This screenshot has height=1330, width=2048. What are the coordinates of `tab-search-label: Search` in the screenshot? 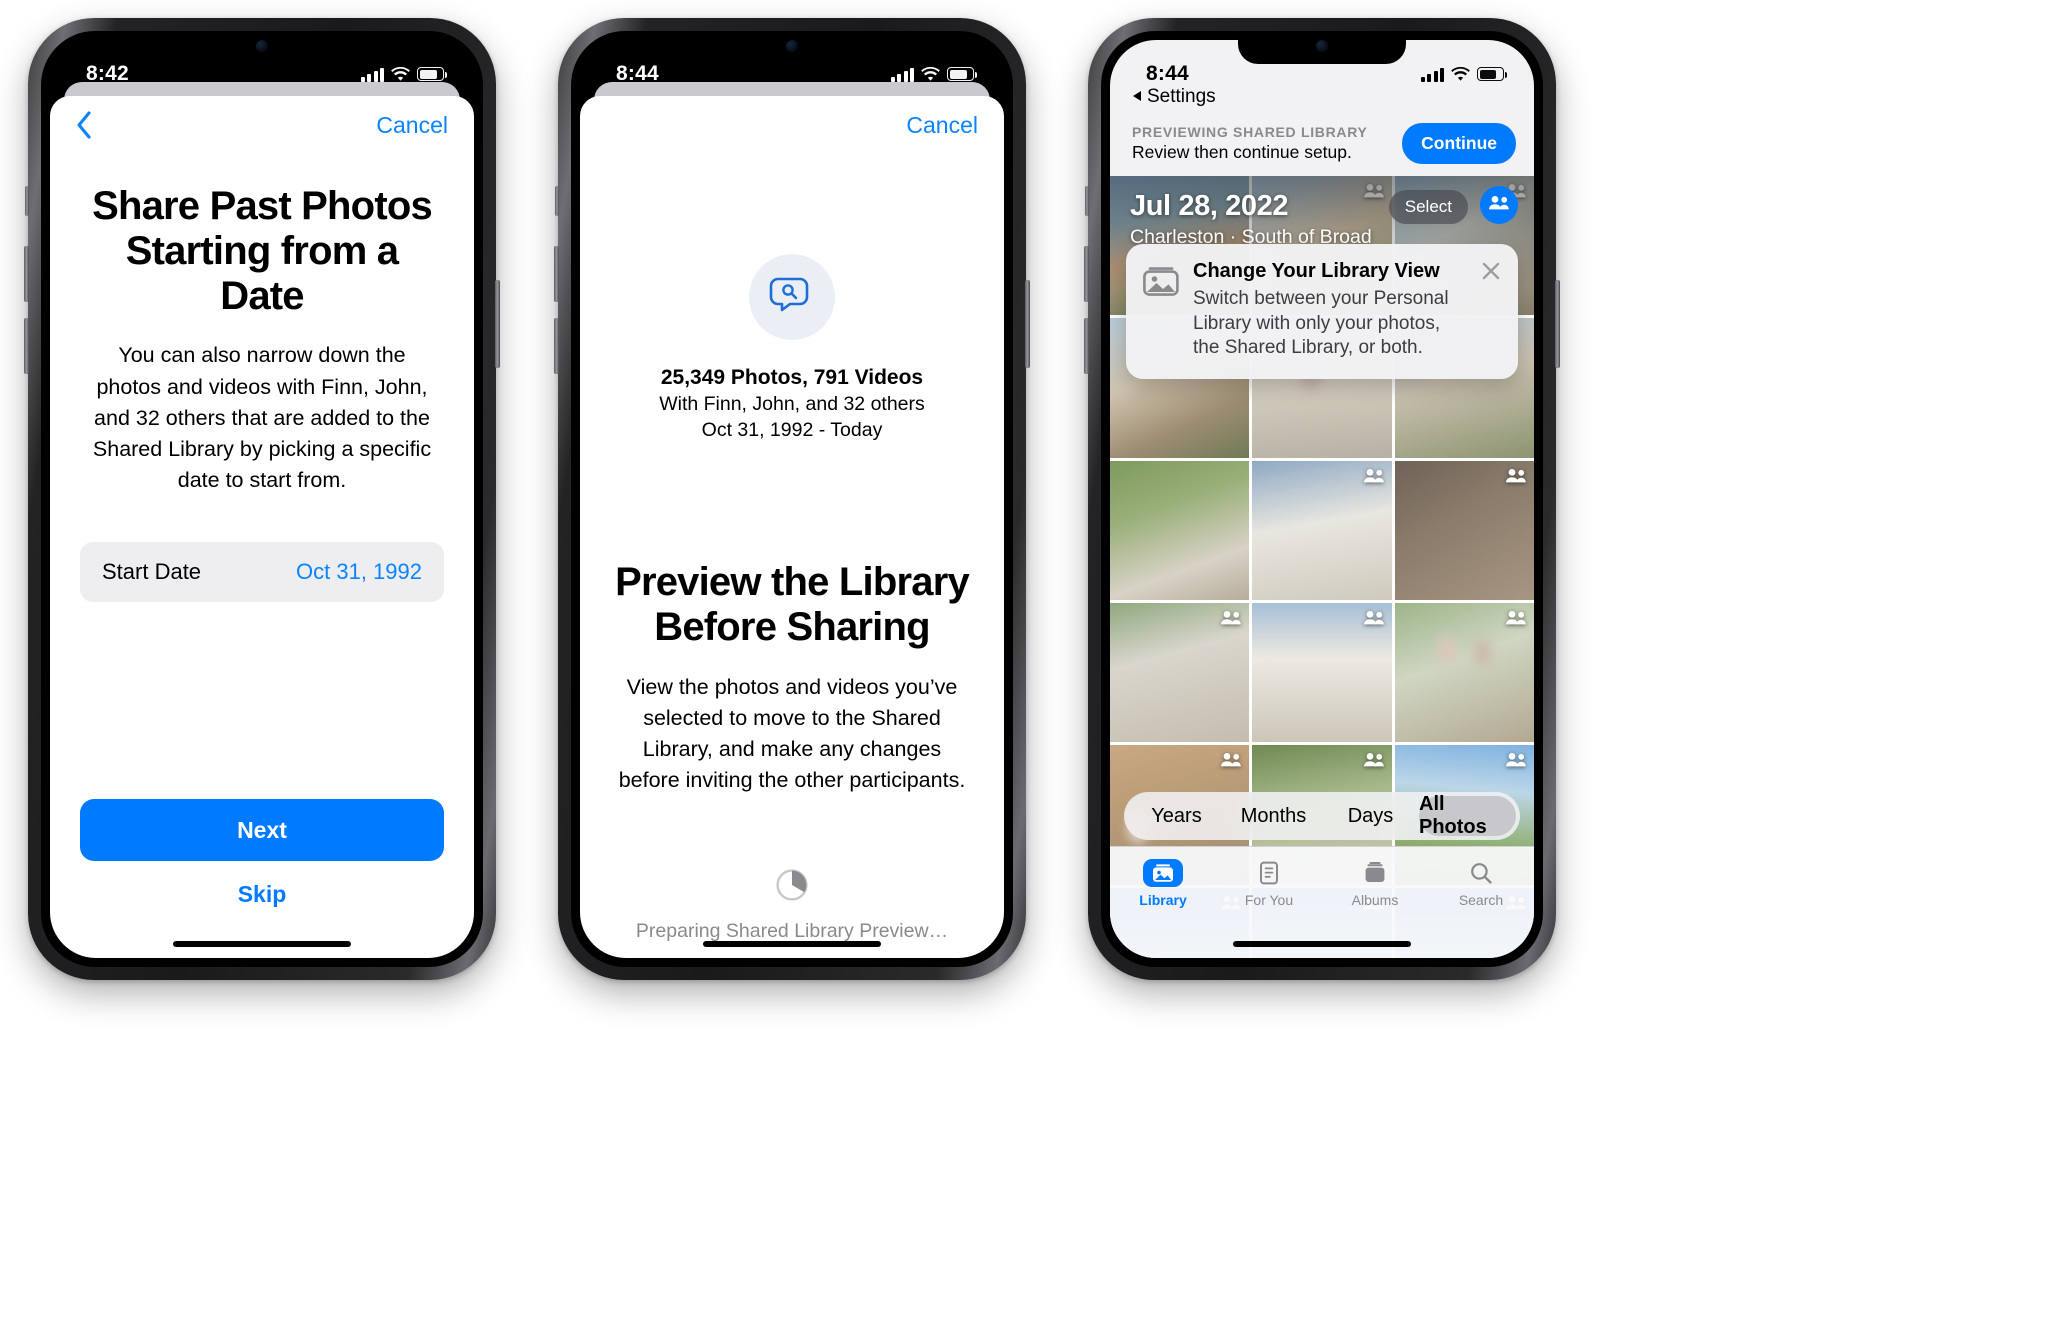 It's located at (1481, 900).